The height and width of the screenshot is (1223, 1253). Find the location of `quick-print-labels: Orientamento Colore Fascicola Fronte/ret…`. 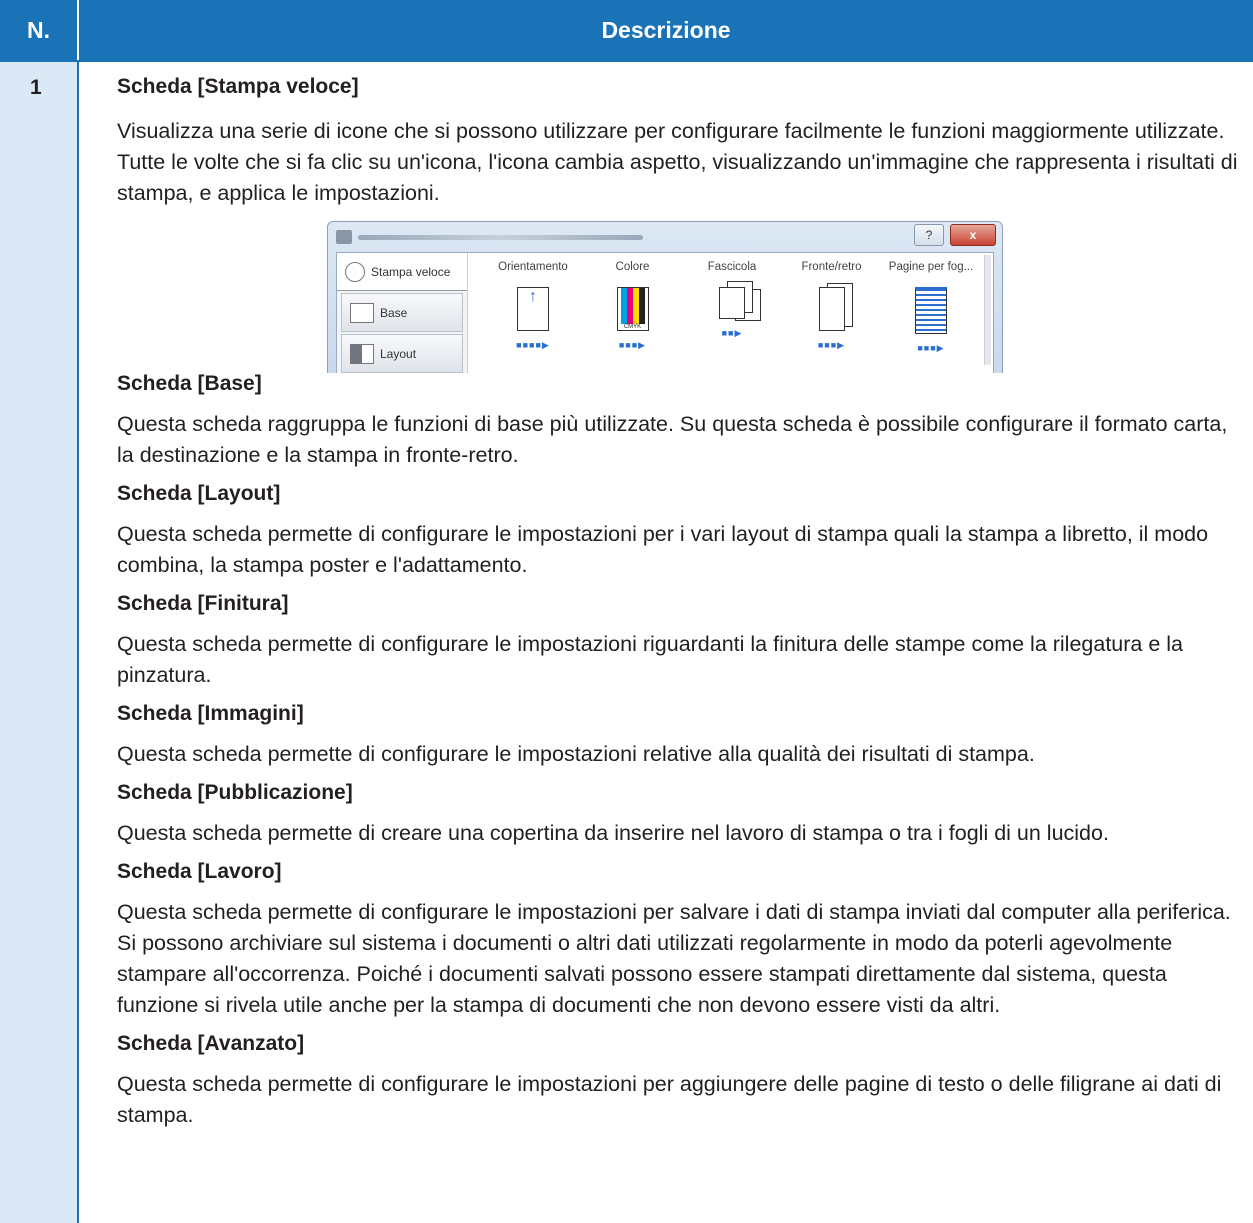

quick-print-labels: Orientamento Colore Fascicola Fronte/ret… is located at coordinates (732, 267).